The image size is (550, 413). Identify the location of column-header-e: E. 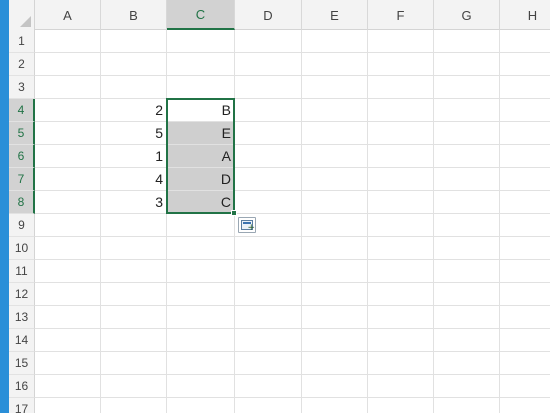
(335, 15).